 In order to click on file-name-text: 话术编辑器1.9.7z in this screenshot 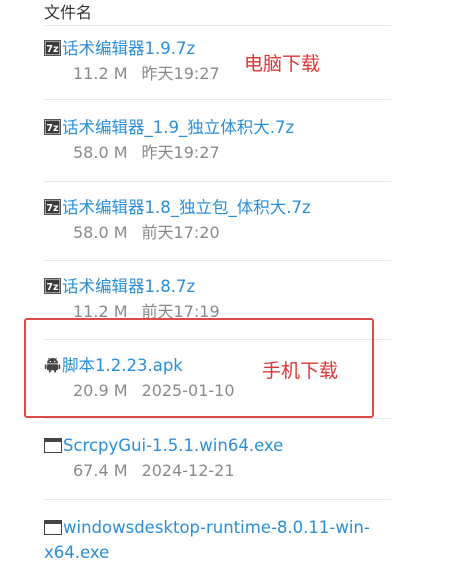, I will do `click(129, 48)`.